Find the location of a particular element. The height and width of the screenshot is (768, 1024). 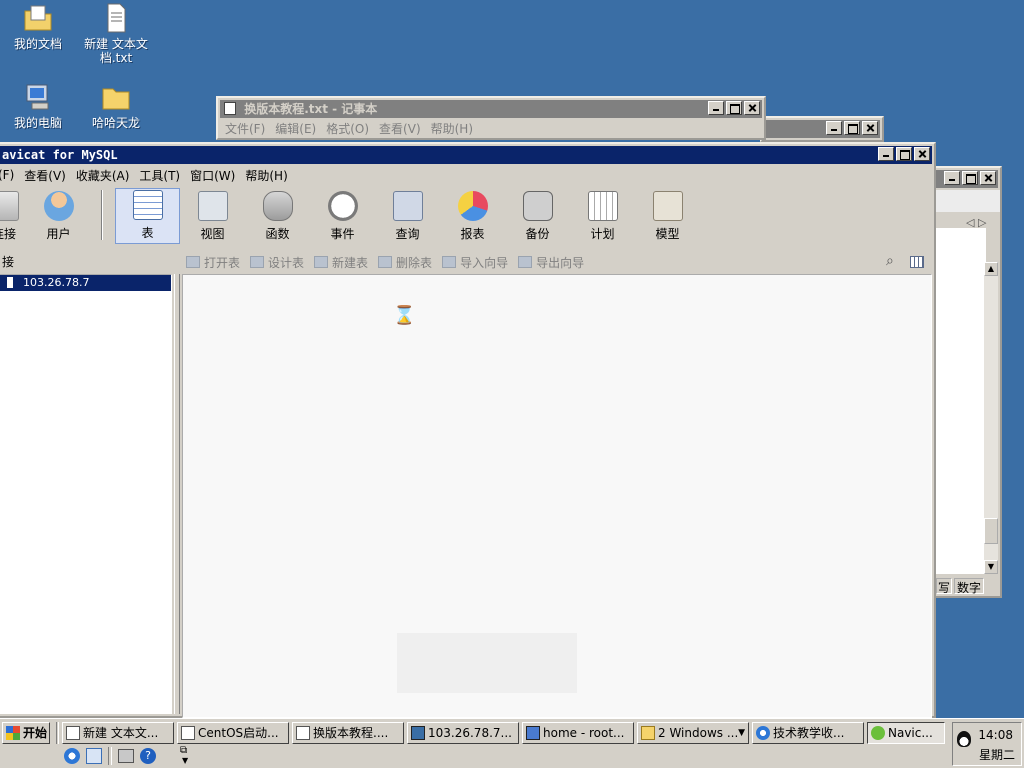

toolbar-report: 报表 is located at coordinates (472, 216).